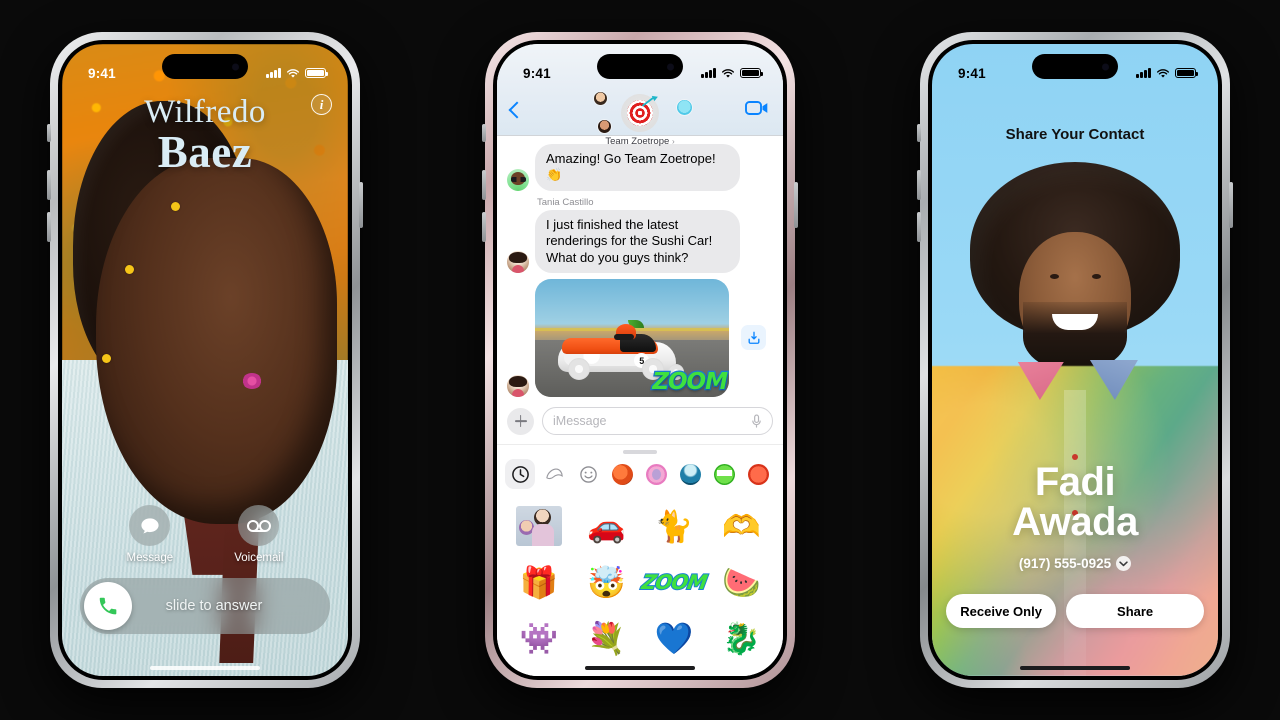 The width and height of the screenshot is (1280, 720). I want to click on microphone-icon, so click(756, 421).